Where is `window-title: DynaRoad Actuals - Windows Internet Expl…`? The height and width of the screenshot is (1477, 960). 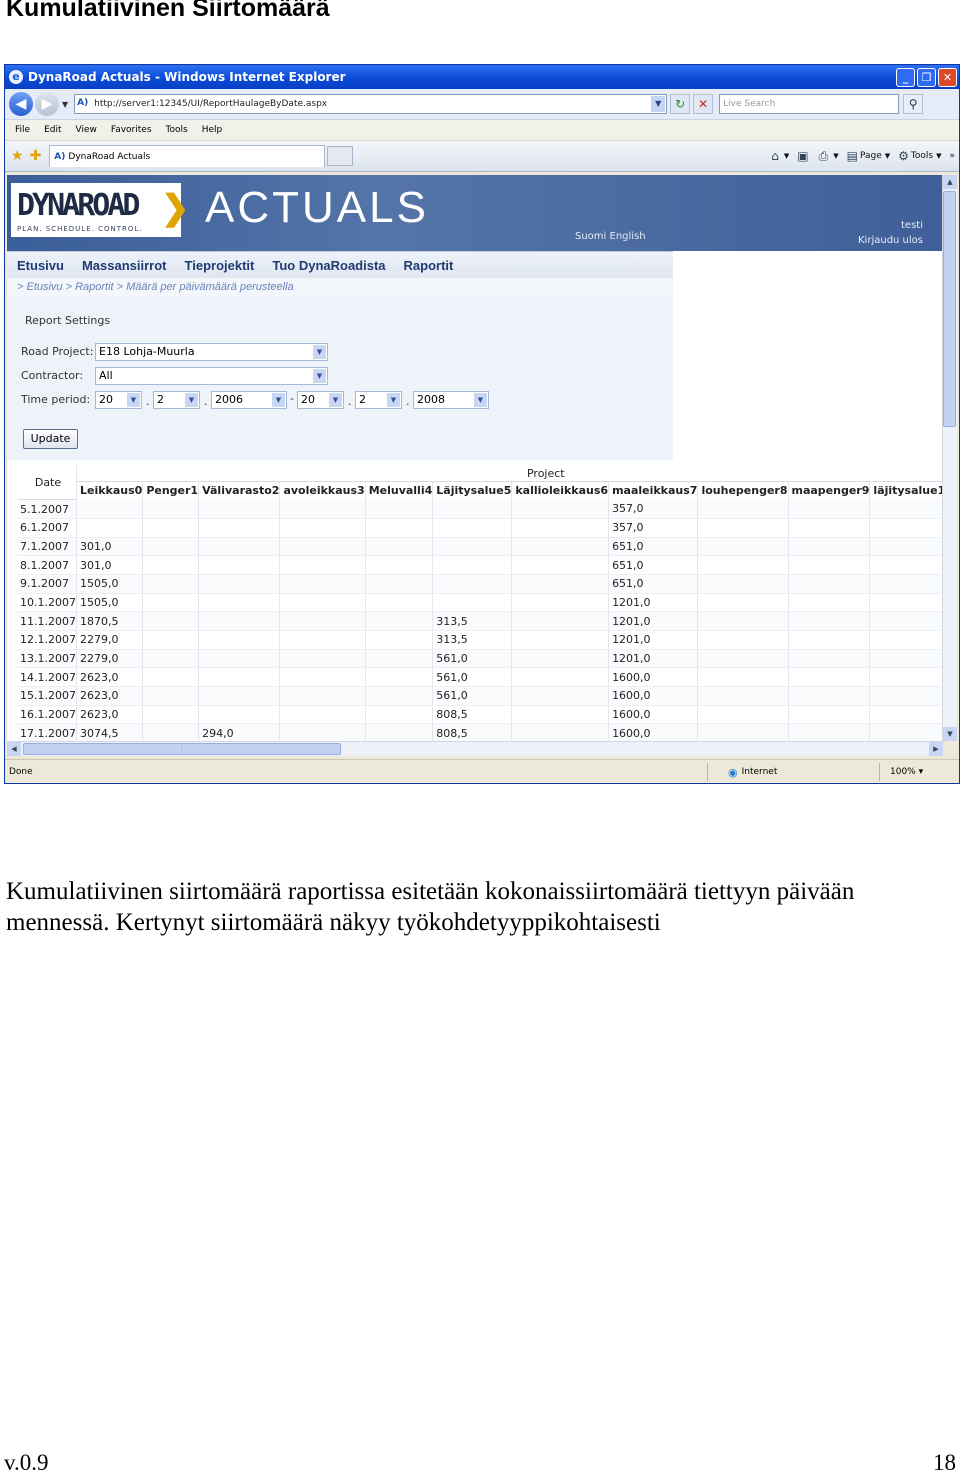
window-title: DynaRoad Actuals - Windows Internet Expl… is located at coordinates (187, 77).